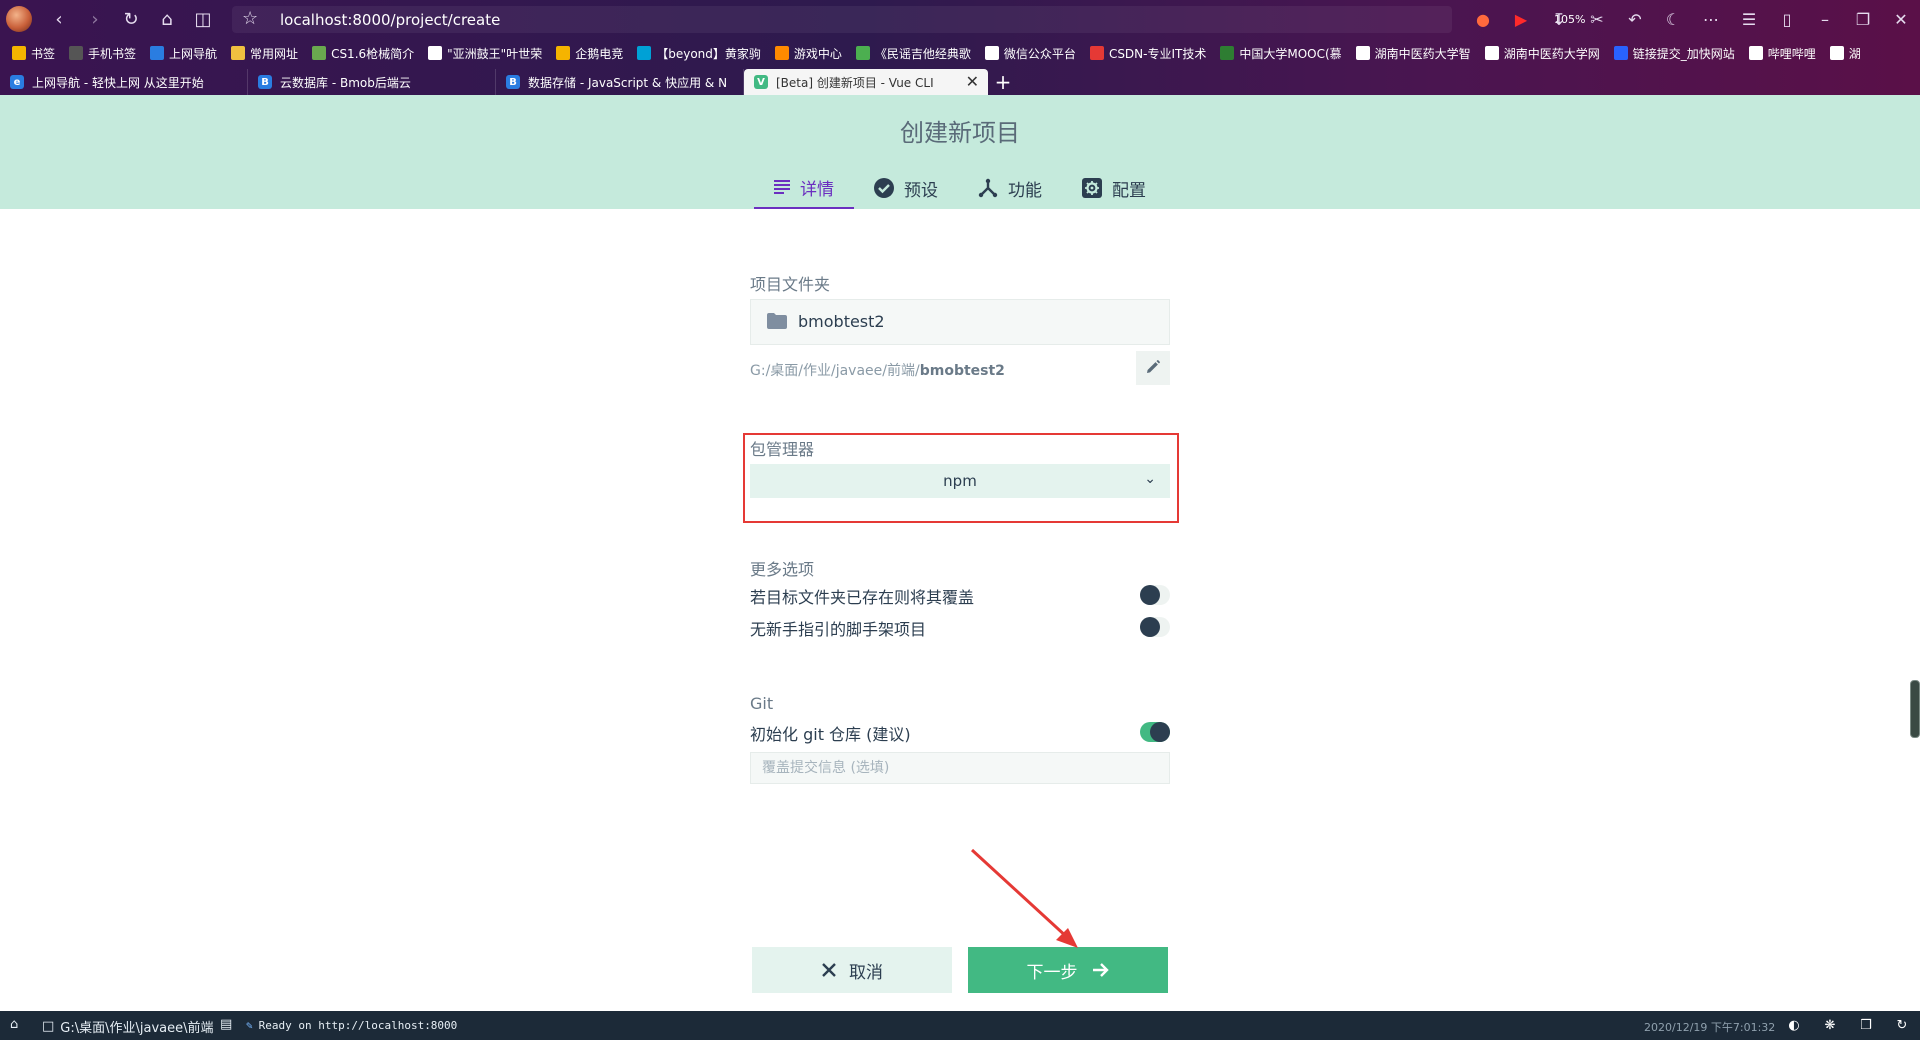 This screenshot has height=1040, width=1920. What do you see at coordinates (906, 188) in the screenshot?
I see `tab-presets: 预设` at bounding box center [906, 188].